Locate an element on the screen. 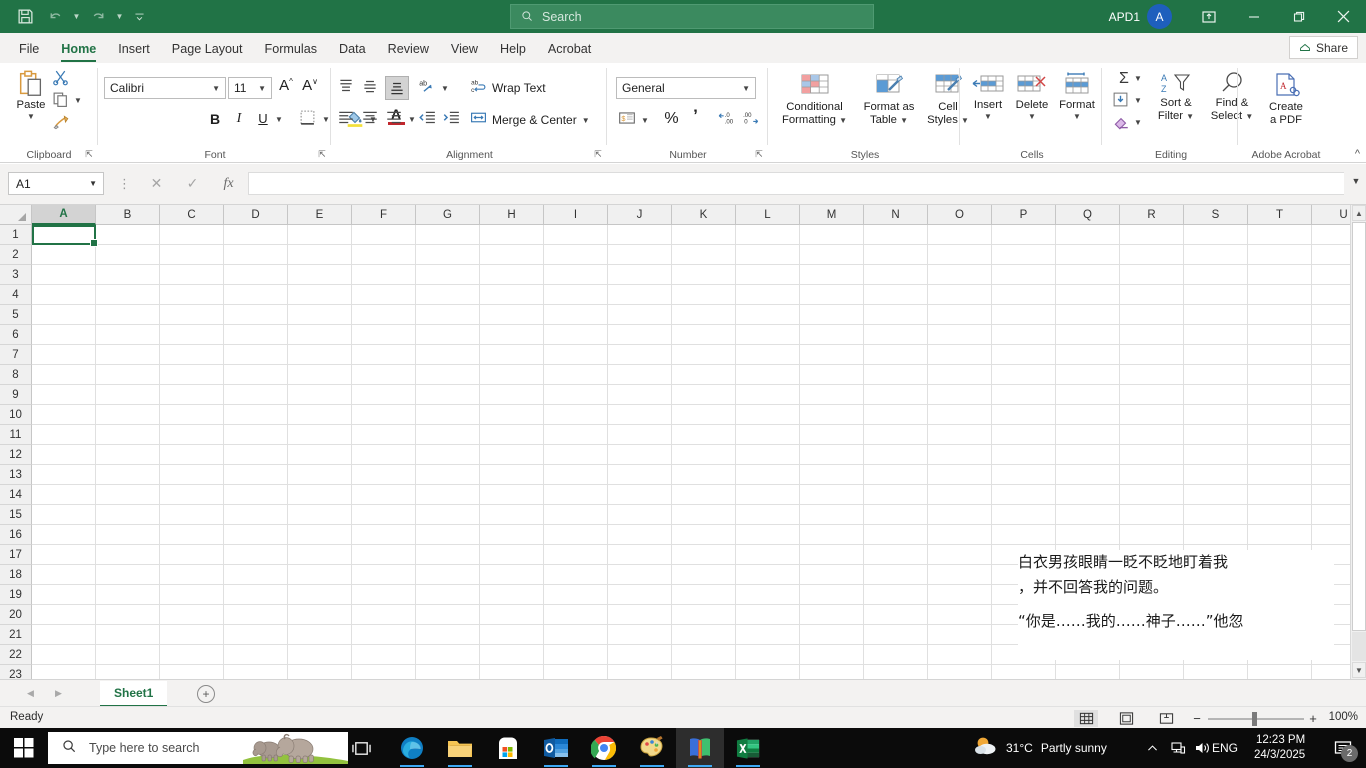  font-size-input: 11 ▼ is located at coordinates (250, 88).